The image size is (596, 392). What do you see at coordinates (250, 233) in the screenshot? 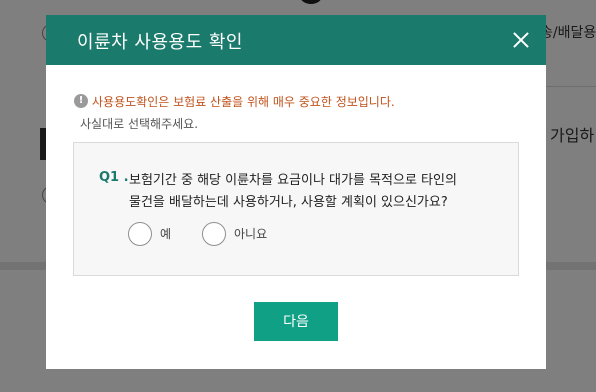
I see `option-no-label: 아니요` at bounding box center [250, 233].